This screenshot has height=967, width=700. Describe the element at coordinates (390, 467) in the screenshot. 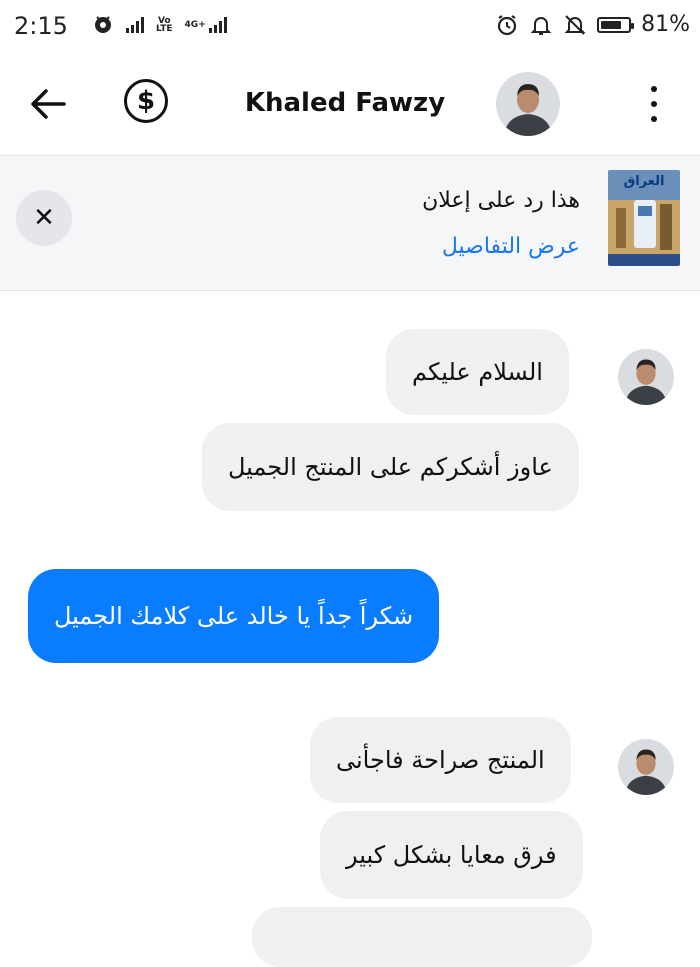

I see `message-bubble: عاوز أشكركم على المنتج الجميل` at that location.